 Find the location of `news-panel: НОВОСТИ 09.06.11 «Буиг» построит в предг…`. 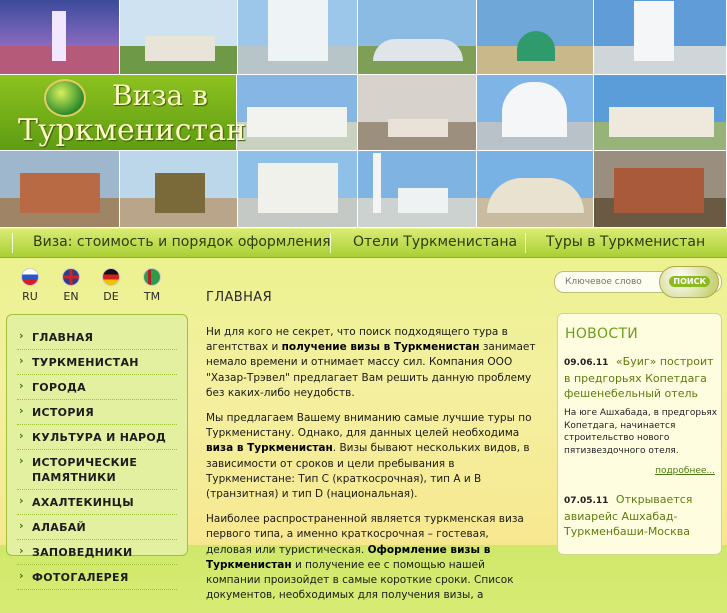

news-panel: НОВОСТИ 09.06.11 «Буиг» построит в предг… is located at coordinates (639, 434).